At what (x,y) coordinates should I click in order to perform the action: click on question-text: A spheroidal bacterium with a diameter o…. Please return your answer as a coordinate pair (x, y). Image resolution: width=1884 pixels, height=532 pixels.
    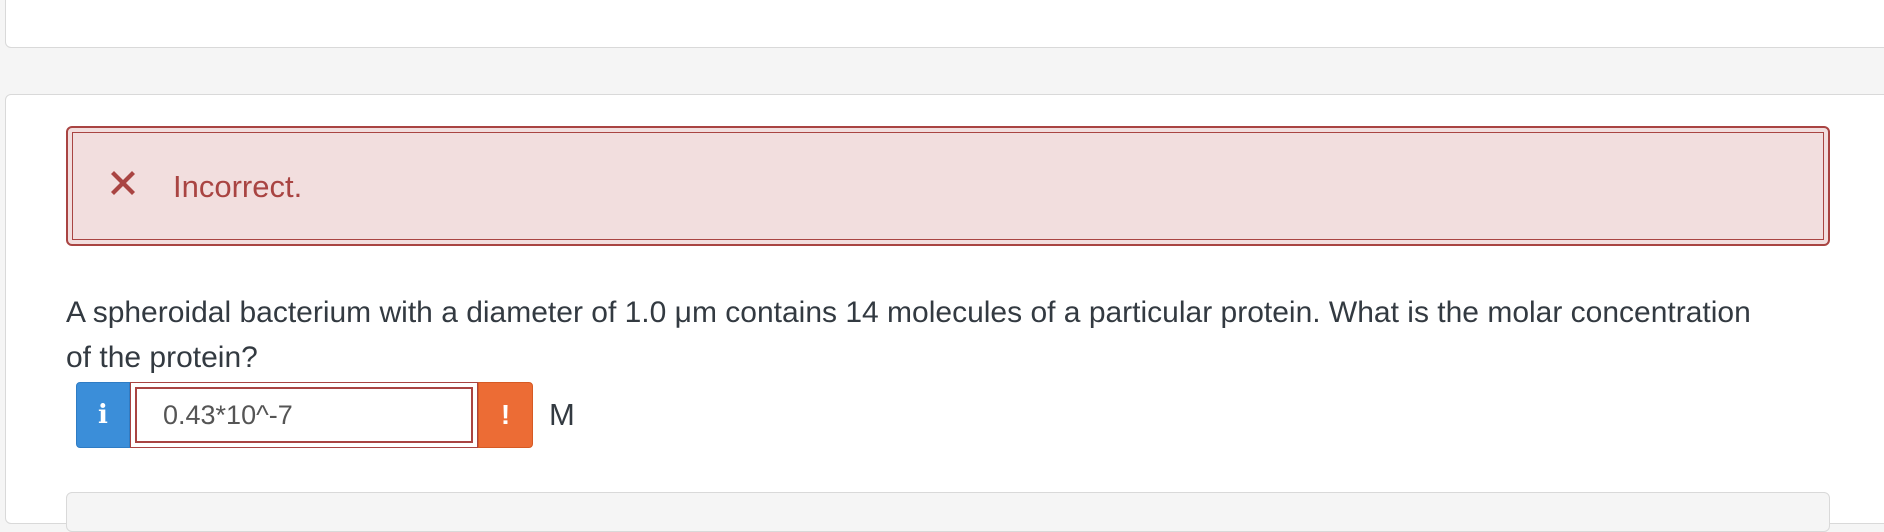
    Looking at the image, I should click on (908, 335).